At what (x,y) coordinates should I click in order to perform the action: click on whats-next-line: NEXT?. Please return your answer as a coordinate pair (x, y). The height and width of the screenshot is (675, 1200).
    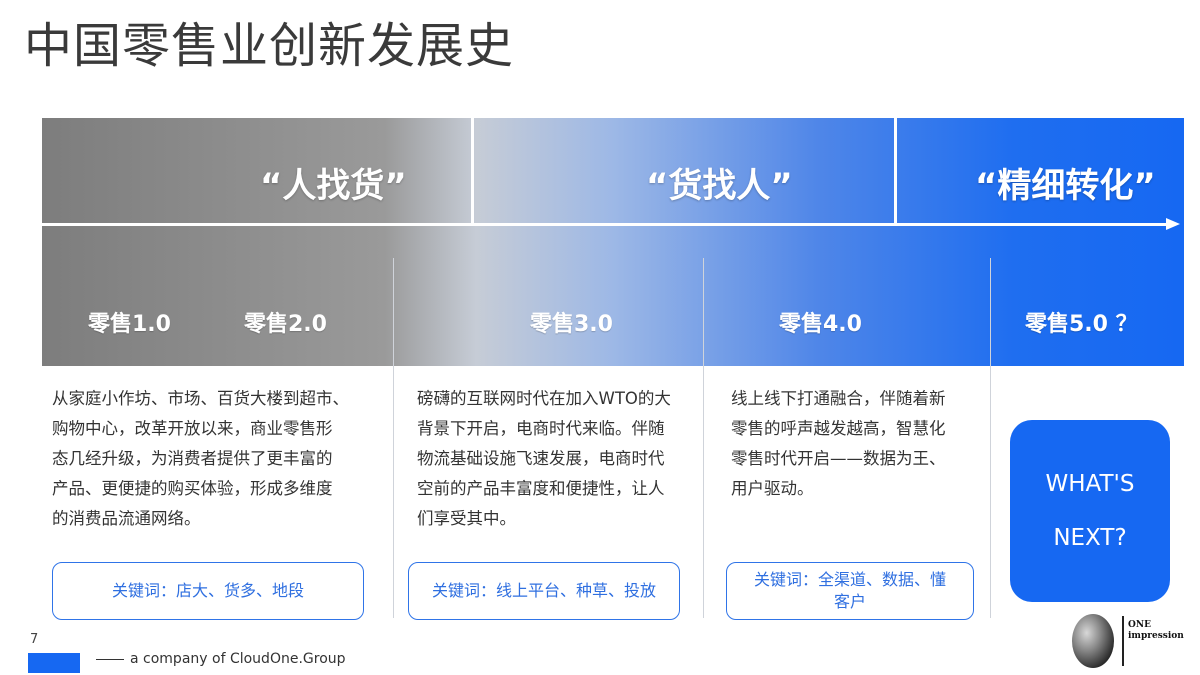
    Looking at the image, I should click on (1090, 538).